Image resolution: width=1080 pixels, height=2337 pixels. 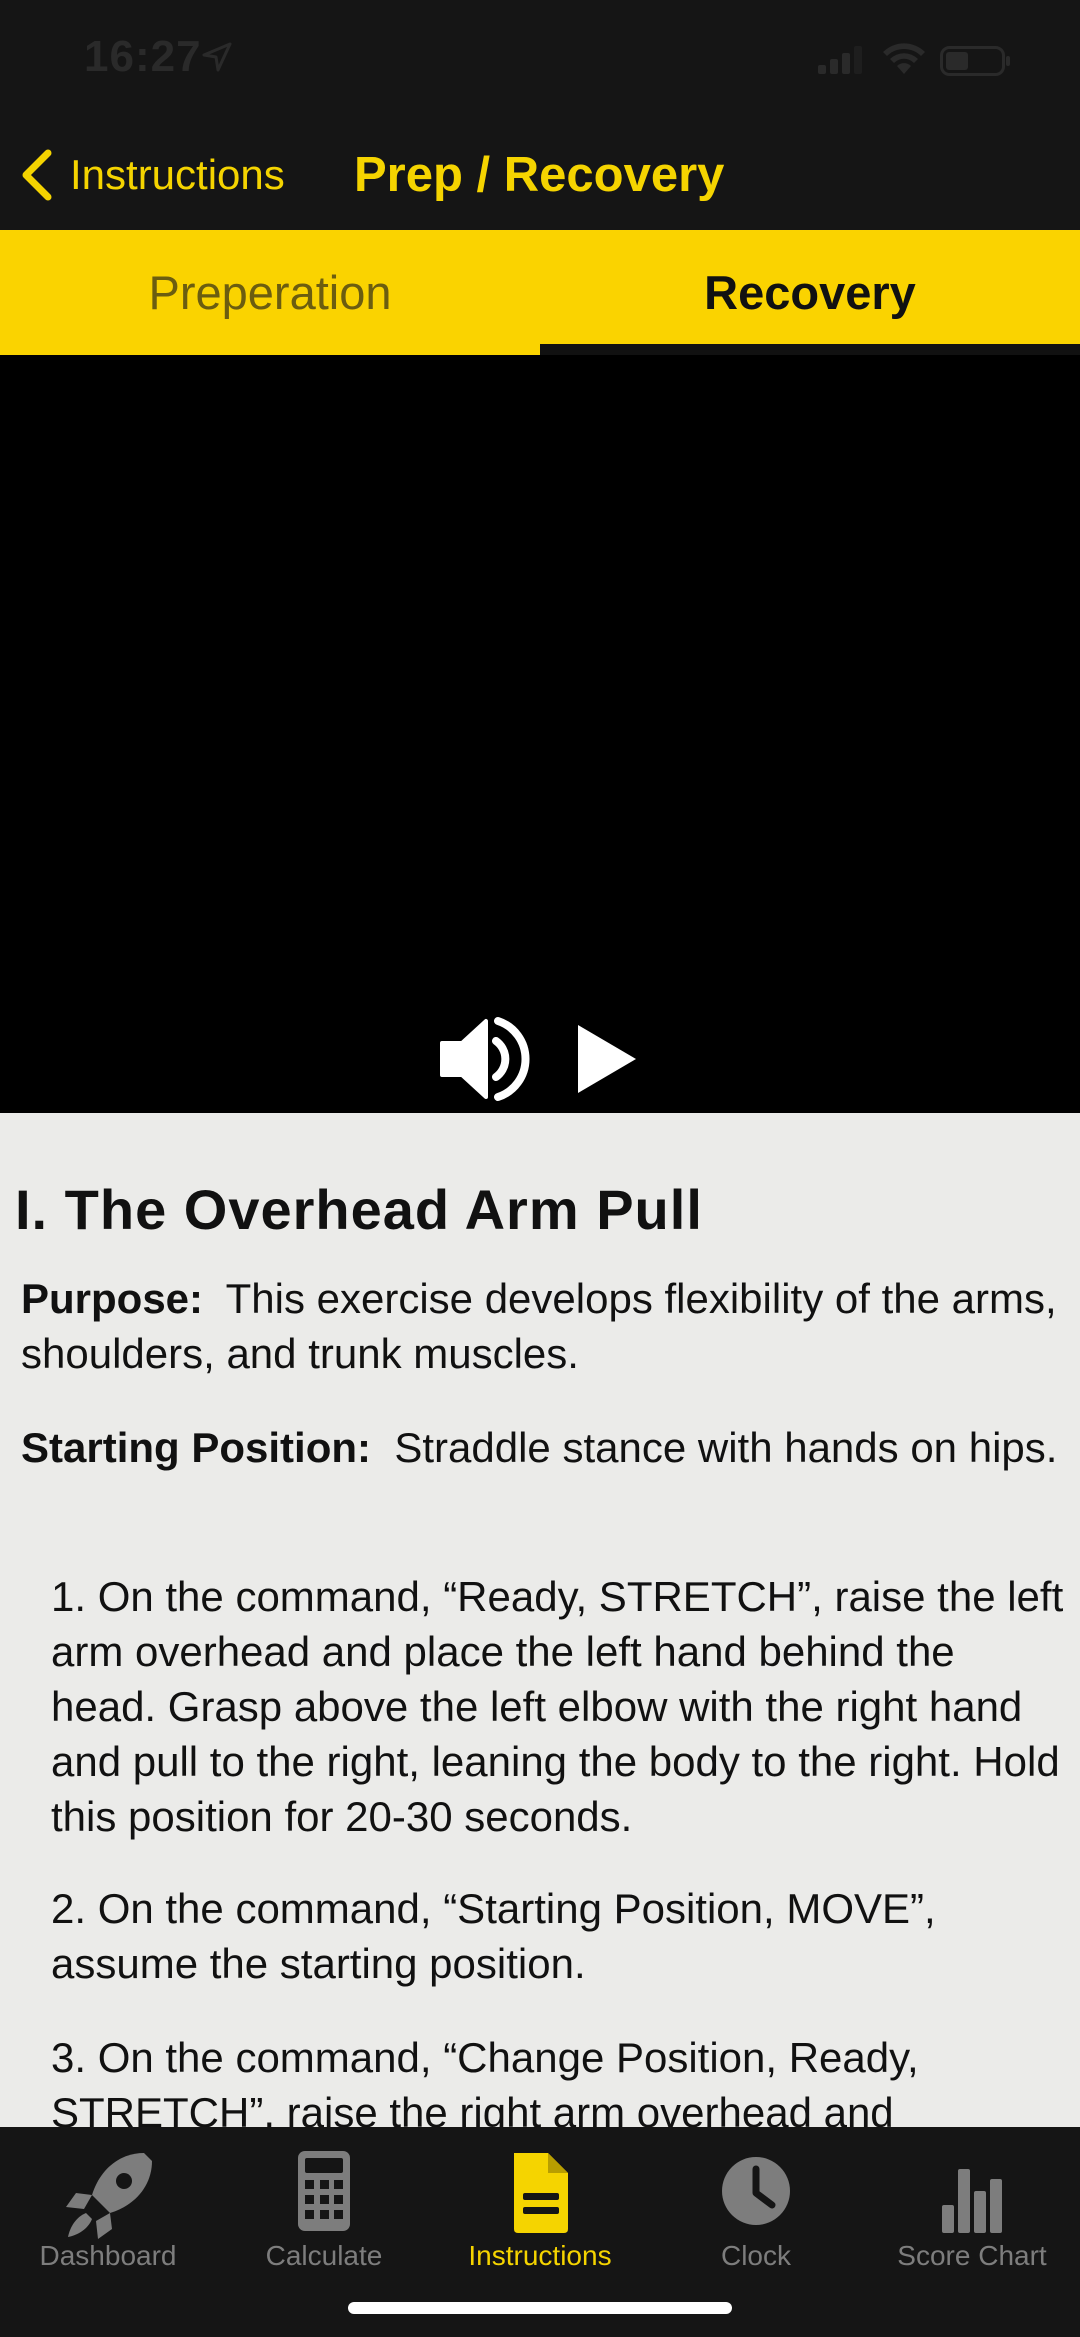 What do you see at coordinates (975, 61) in the screenshot?
I see `battery-icon` at bounding box center [975, 61].